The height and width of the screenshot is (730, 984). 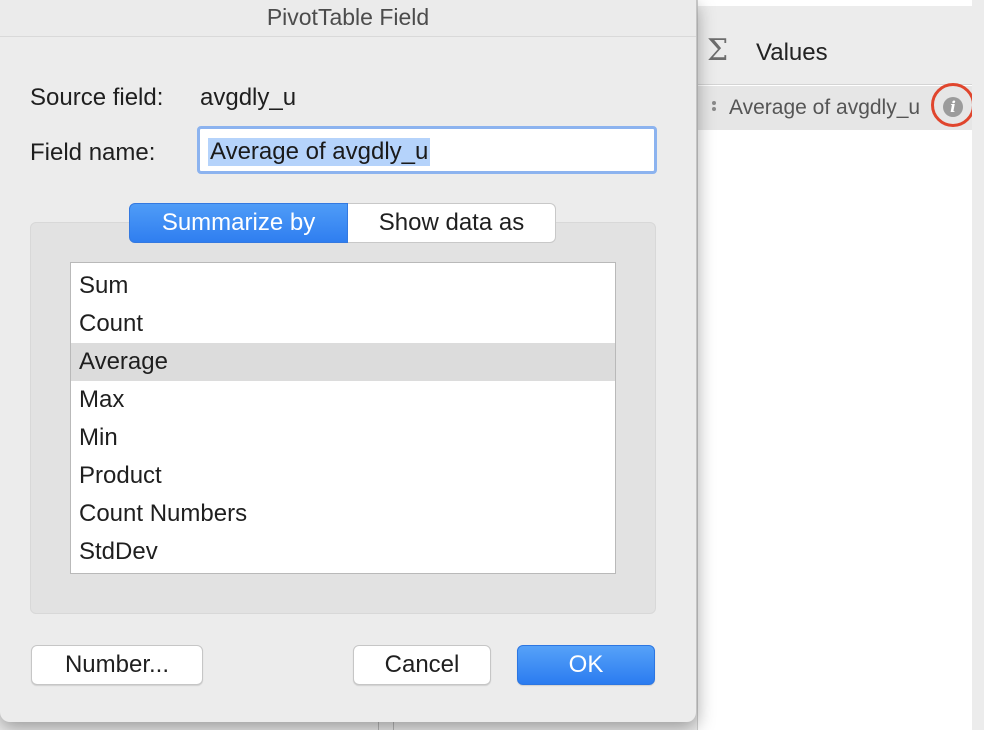 I want to click on source-field-label: Source field:, so click(x=97, y=97).